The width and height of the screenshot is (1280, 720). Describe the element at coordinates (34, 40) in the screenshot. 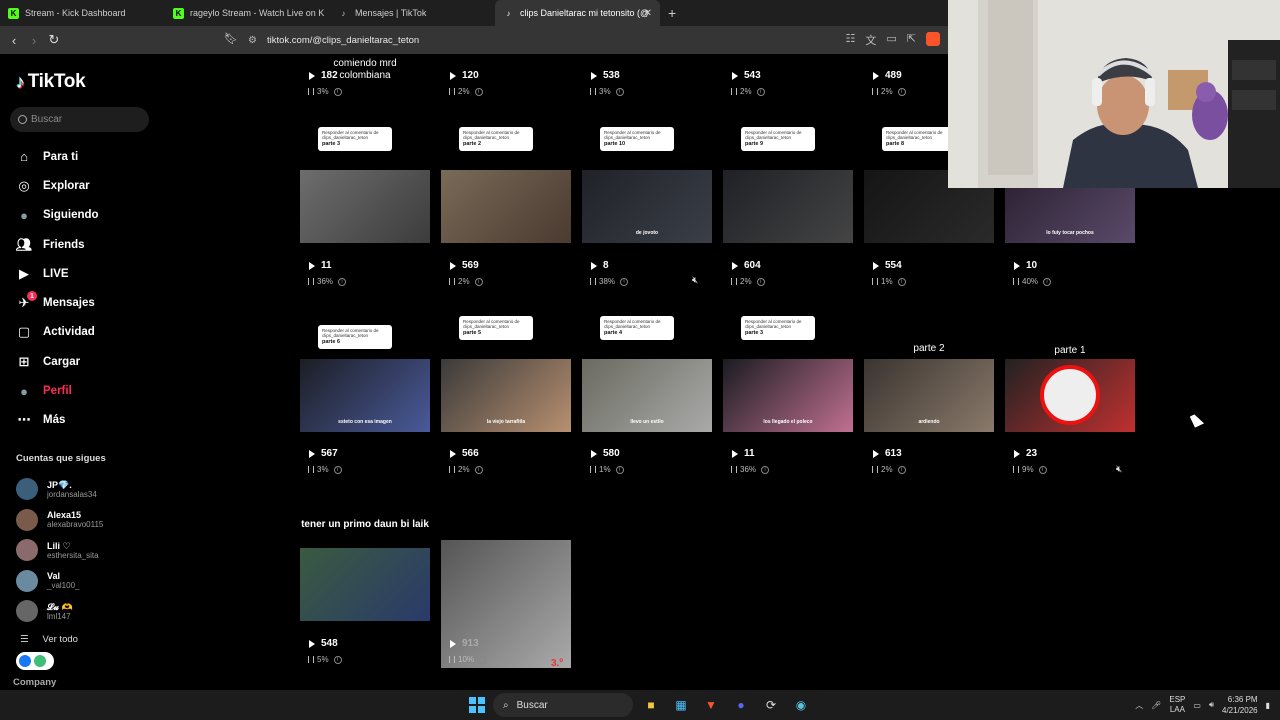

I see `forward-icon: ›` at that location.